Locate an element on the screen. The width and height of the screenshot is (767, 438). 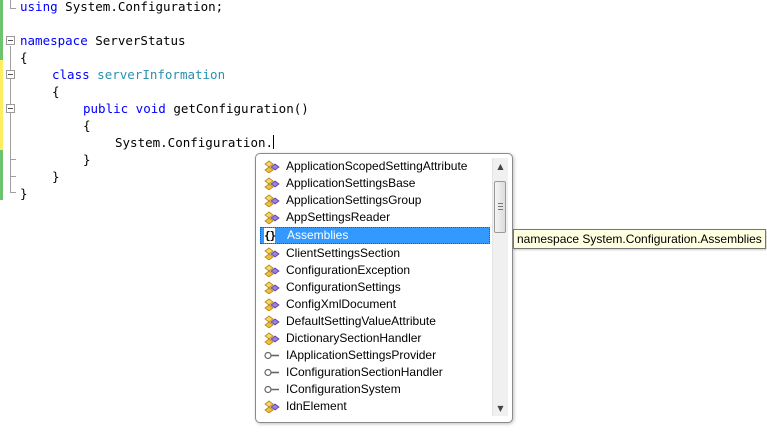
completion-item-label: ConfigurationException is located at coordinates (348, 270).